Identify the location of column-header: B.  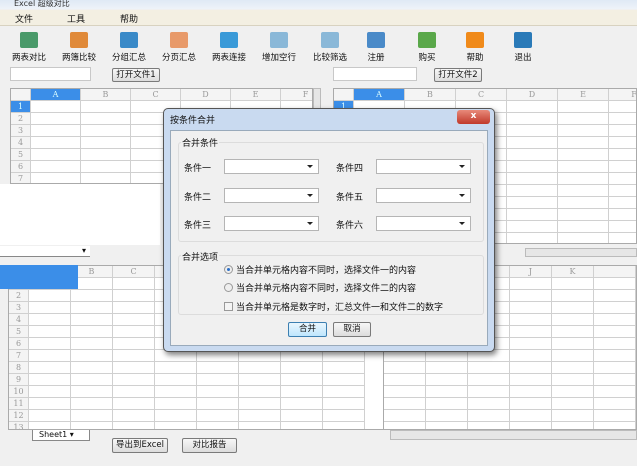
(430, 95).